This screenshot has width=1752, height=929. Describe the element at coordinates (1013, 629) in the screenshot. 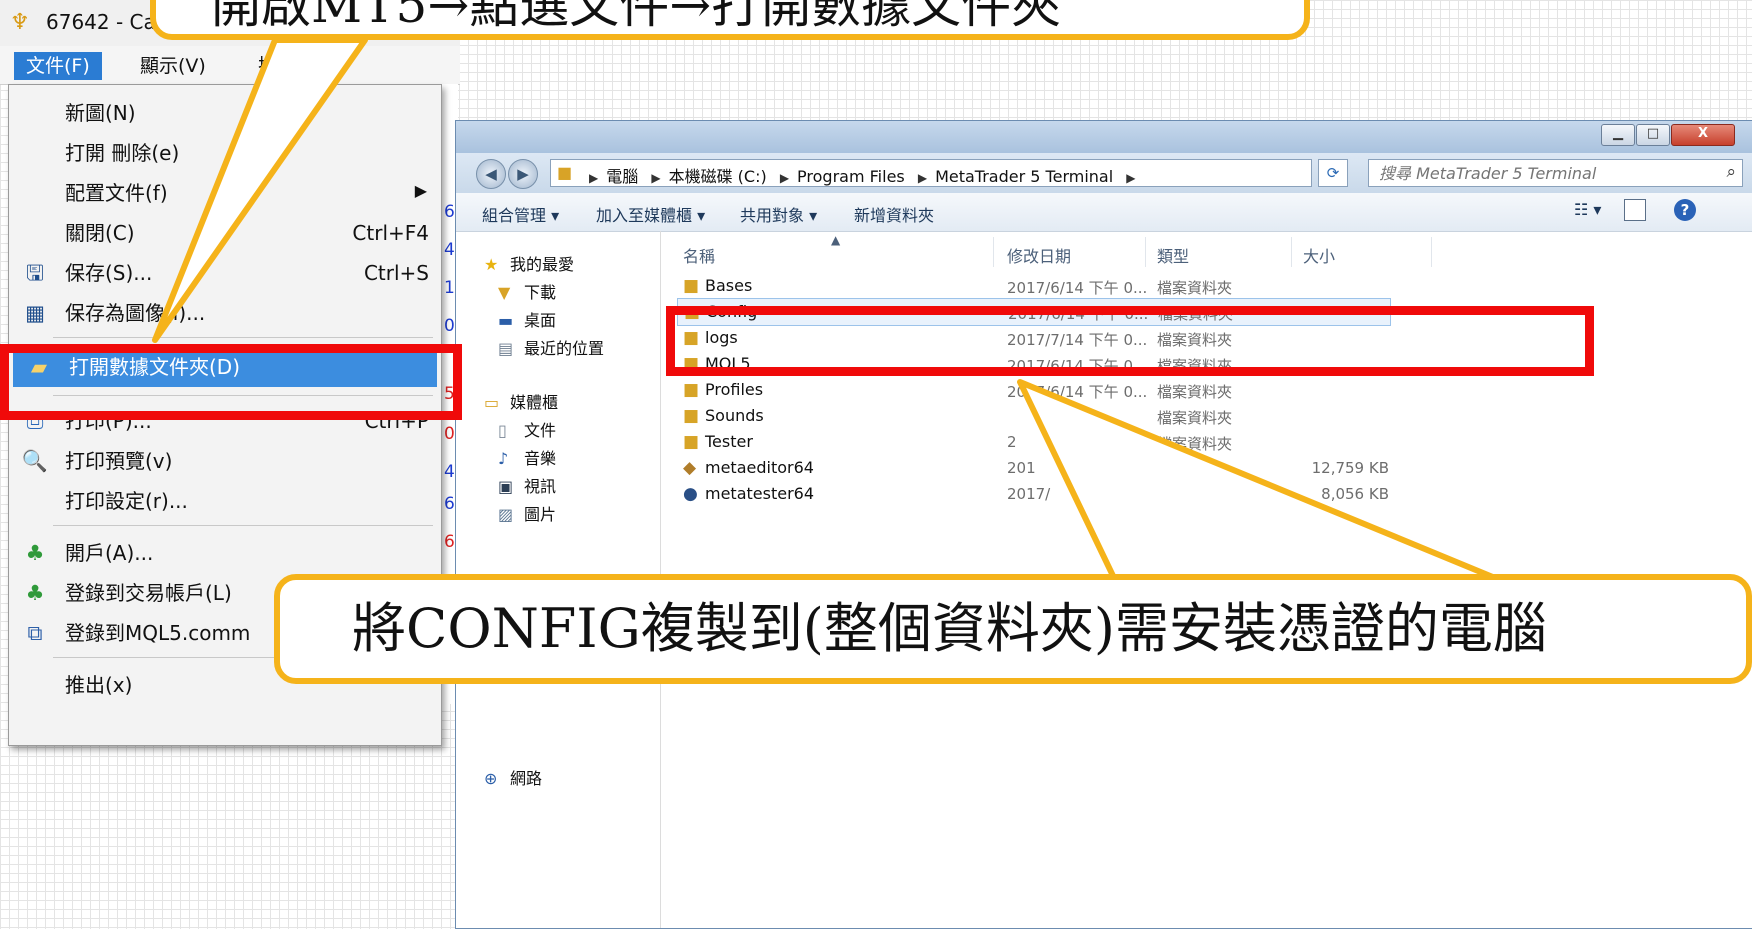

I see `instruction-callout-bottom: 將CONFIG複製到(整個資料夾)需安裝憑證的電腦` at that location.